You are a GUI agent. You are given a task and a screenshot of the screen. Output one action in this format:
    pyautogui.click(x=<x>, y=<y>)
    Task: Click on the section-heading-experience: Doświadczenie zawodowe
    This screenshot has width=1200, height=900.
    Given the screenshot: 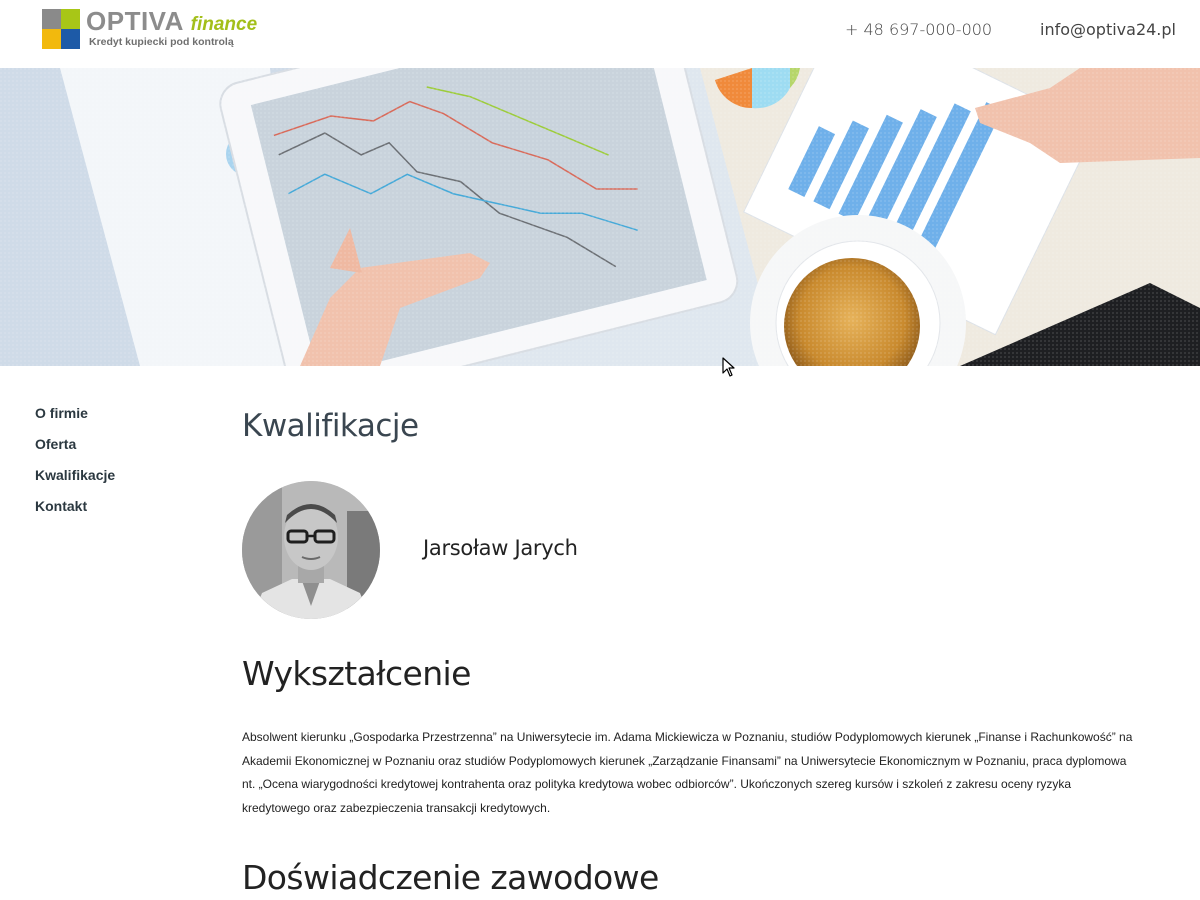 What is the action you would take?
    pyautogui.click(x=450, y=877)
    